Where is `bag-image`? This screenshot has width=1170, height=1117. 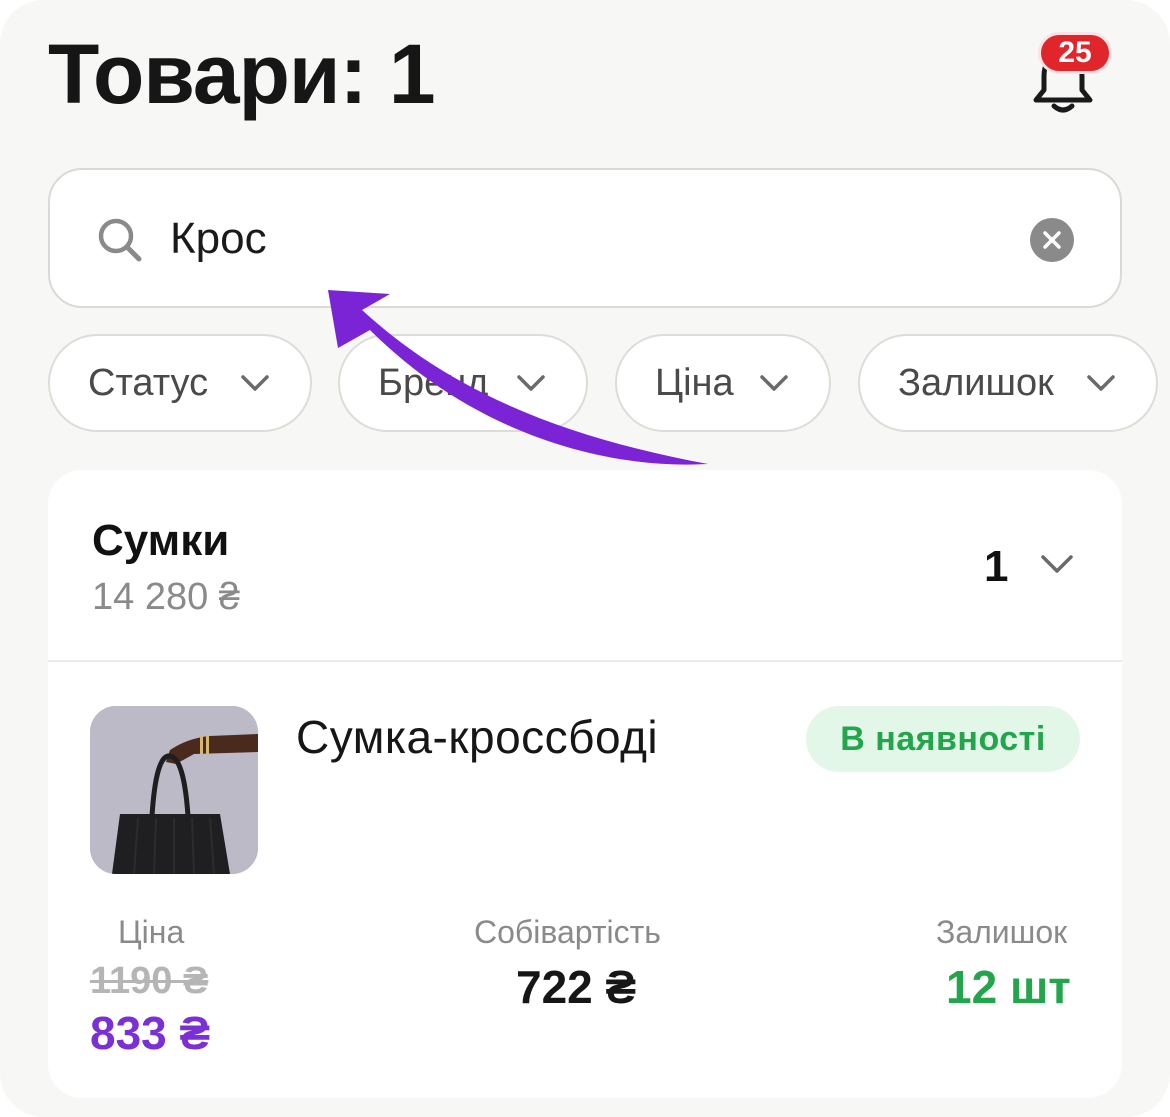
bag-image is located at coordinates (174, 790).